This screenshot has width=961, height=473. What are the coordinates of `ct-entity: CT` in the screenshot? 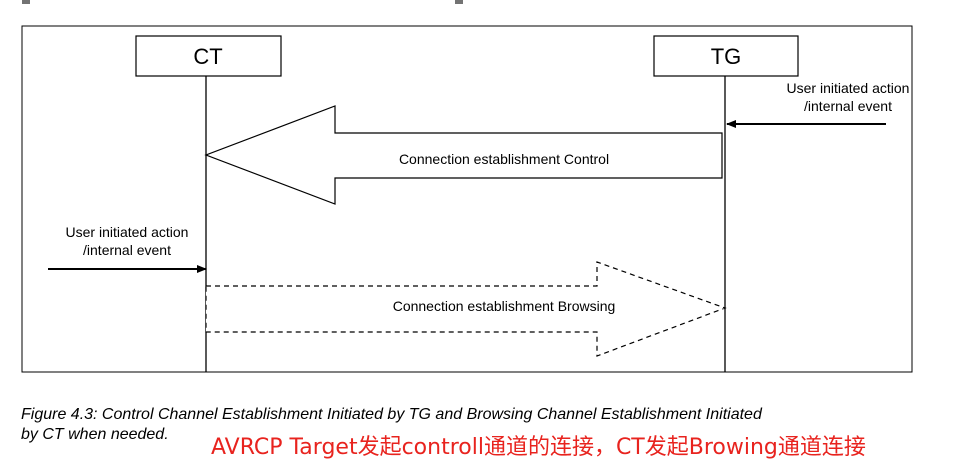 It's located at (208, 56).